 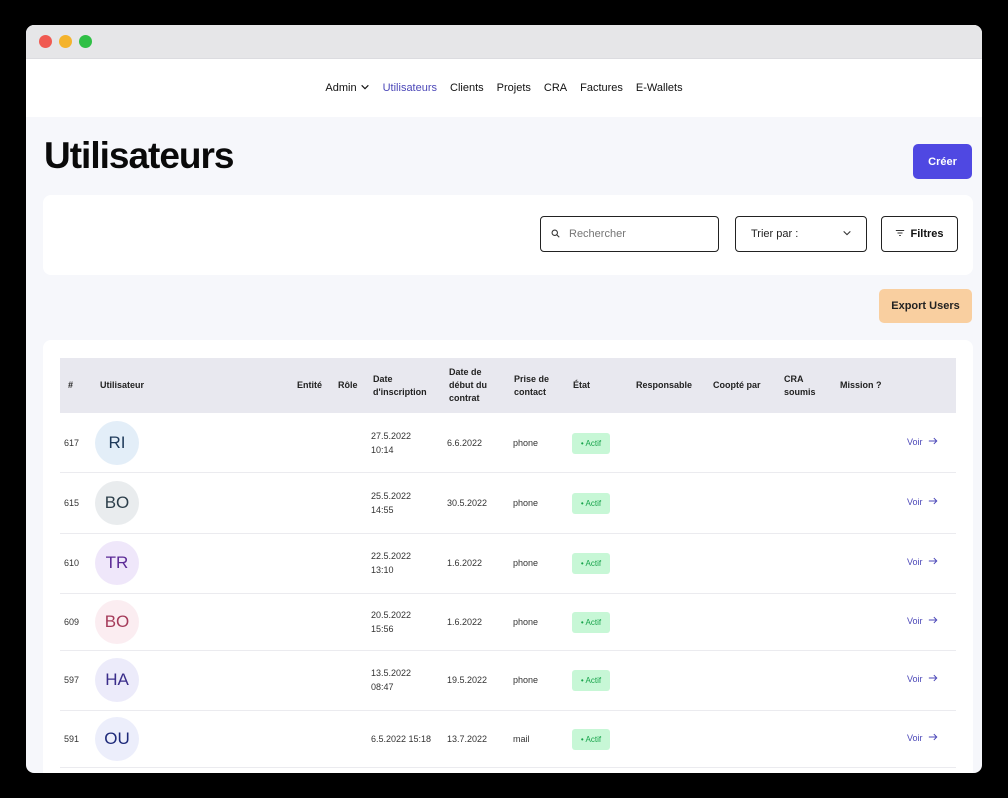 What do you see at coordinates (900, 234) in the screenshot?
I see `filter-icon` at bounding box center [900, 234].